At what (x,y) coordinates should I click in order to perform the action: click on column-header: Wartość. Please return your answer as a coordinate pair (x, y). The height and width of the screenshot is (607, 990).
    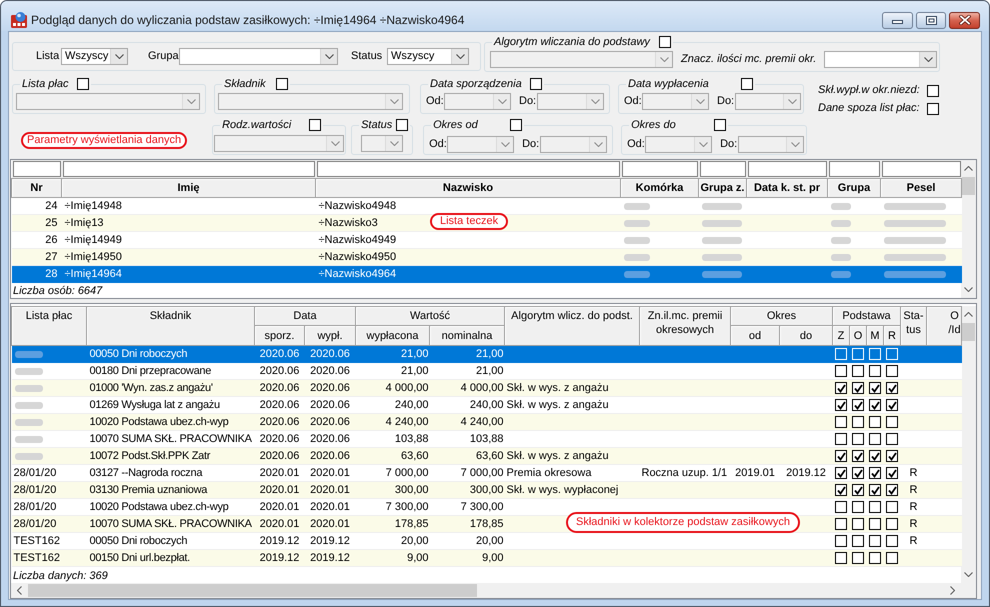
    Looking at the image, I should click on (430, 316).